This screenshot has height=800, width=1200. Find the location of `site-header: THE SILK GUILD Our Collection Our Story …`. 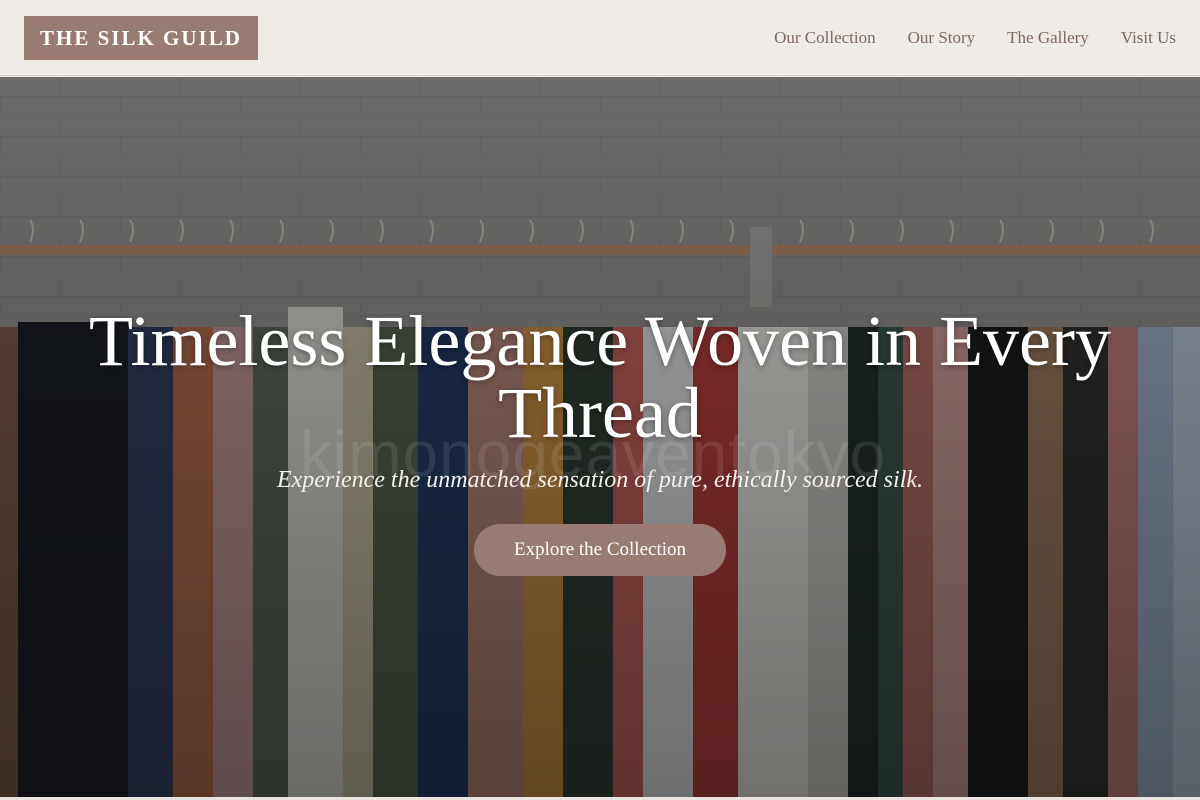

site-header: THE SILK GUILD Our Collection Our Story … is located at coordinates (600, 38).